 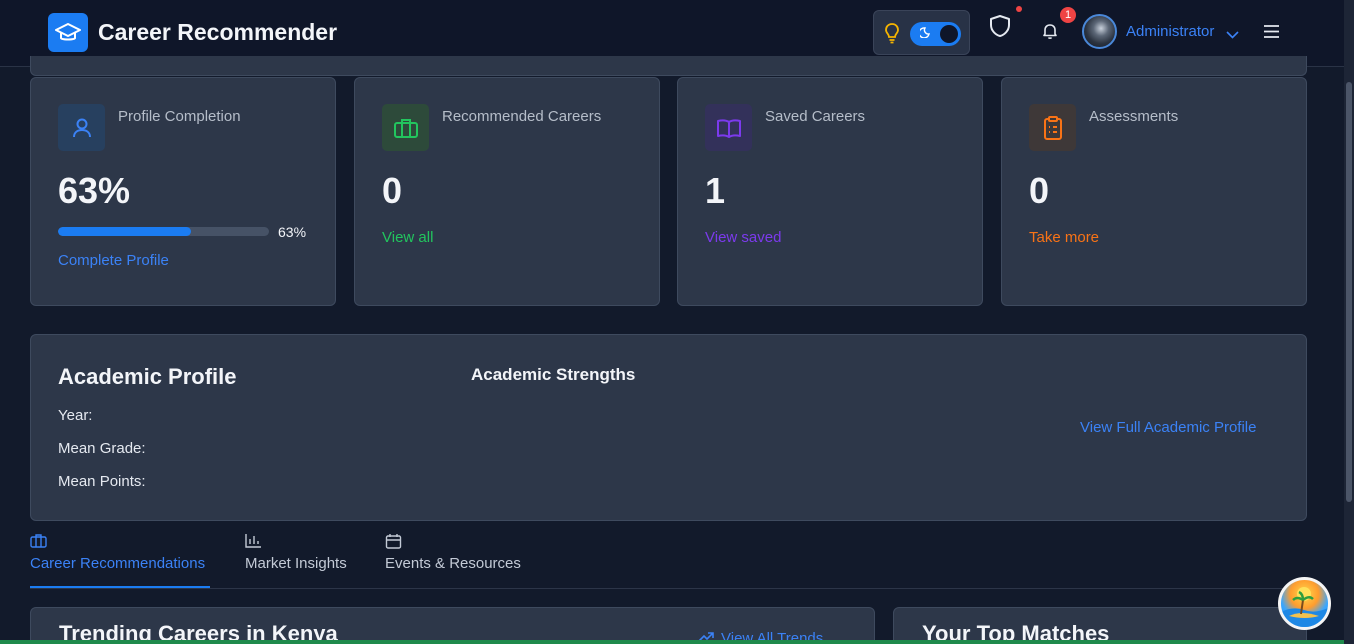 I want to click on tab-market-insights: Market Insights, so click(x=300, y=560).